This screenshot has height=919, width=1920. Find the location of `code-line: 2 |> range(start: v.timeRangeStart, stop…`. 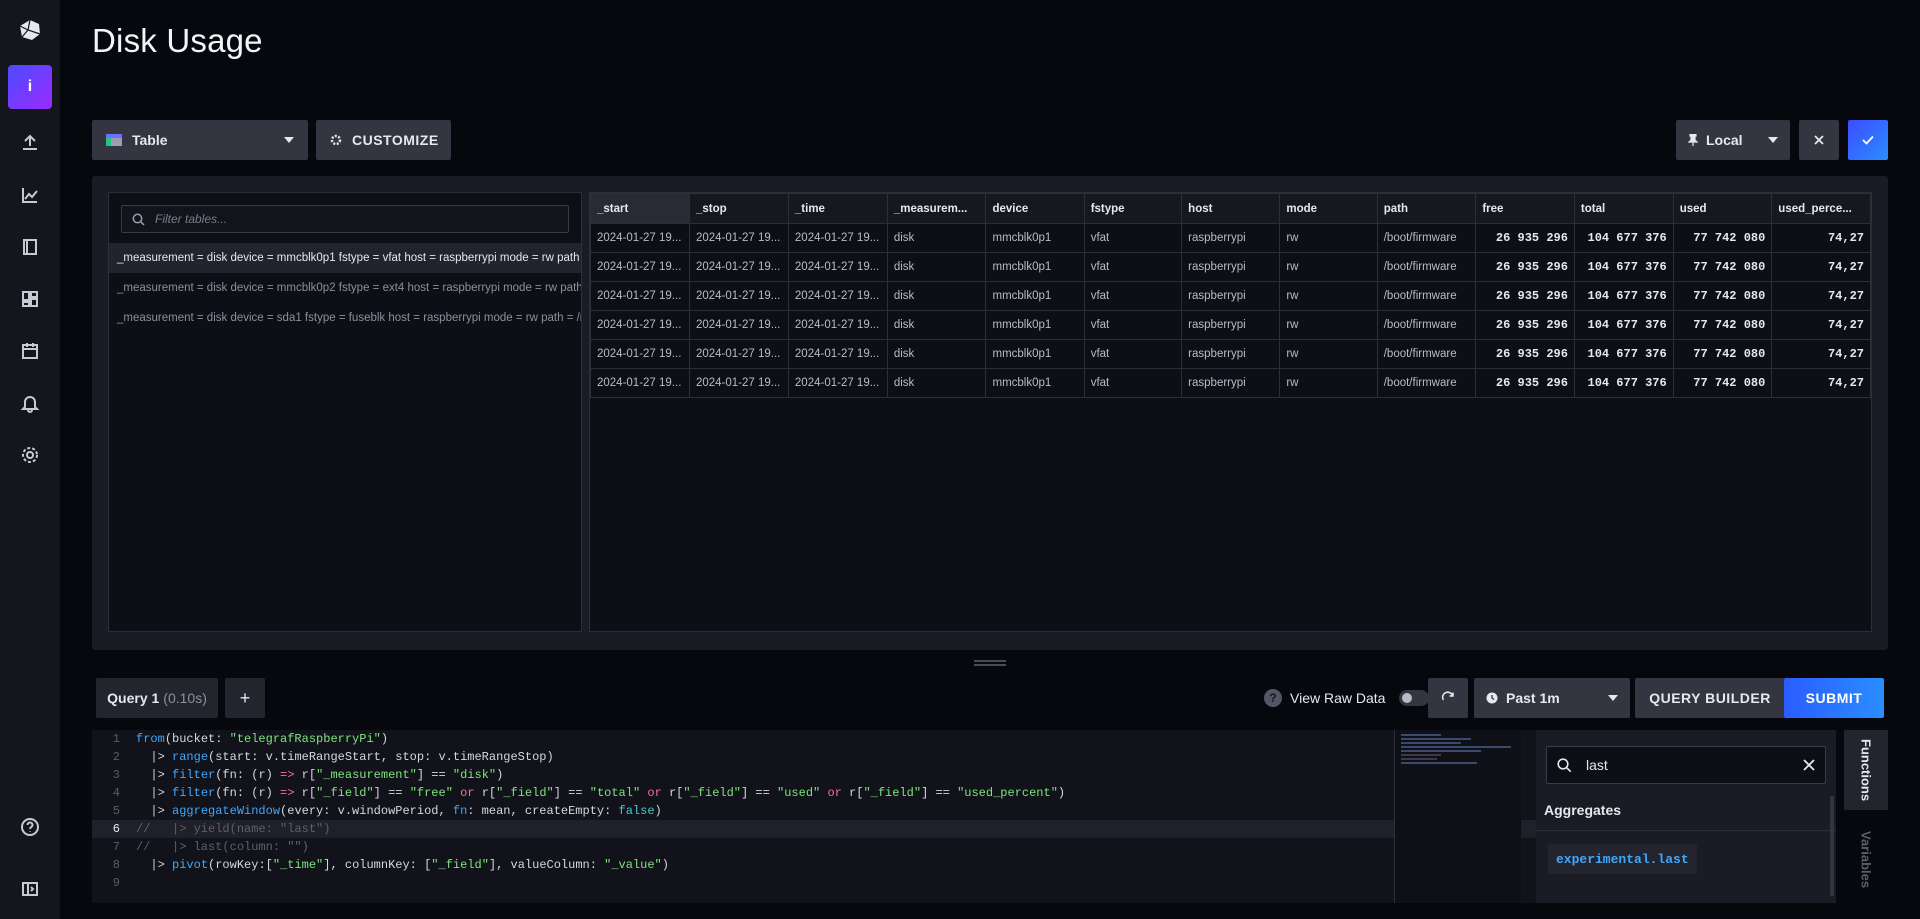

code-line: 2 |> range(start: v.timeRangeStart, stop… is located at coordinates (817, 757).